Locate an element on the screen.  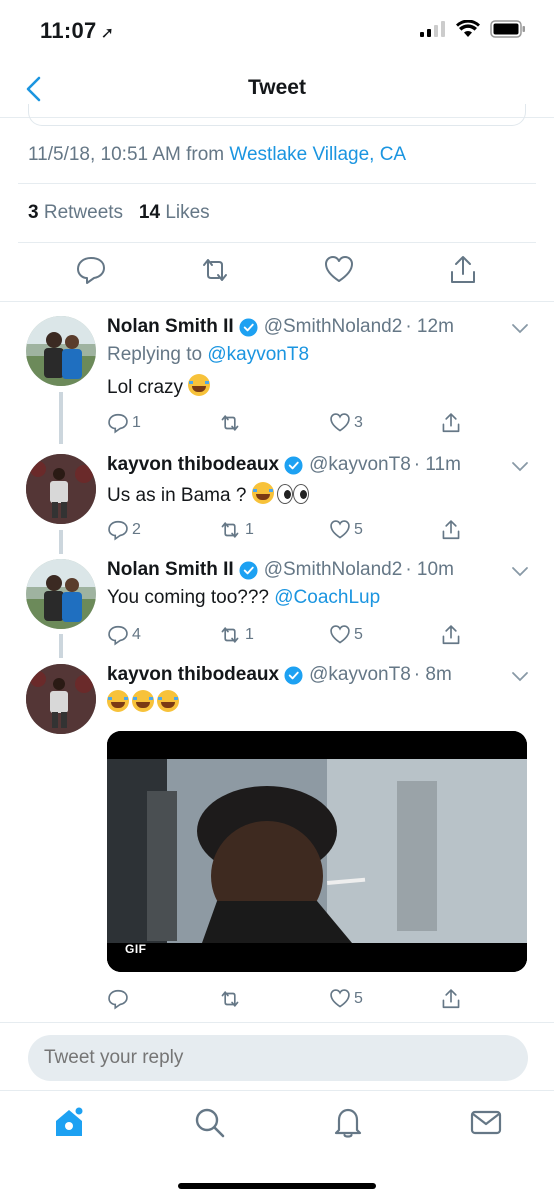
like-action: 3 is located at coordinates (346, 423).